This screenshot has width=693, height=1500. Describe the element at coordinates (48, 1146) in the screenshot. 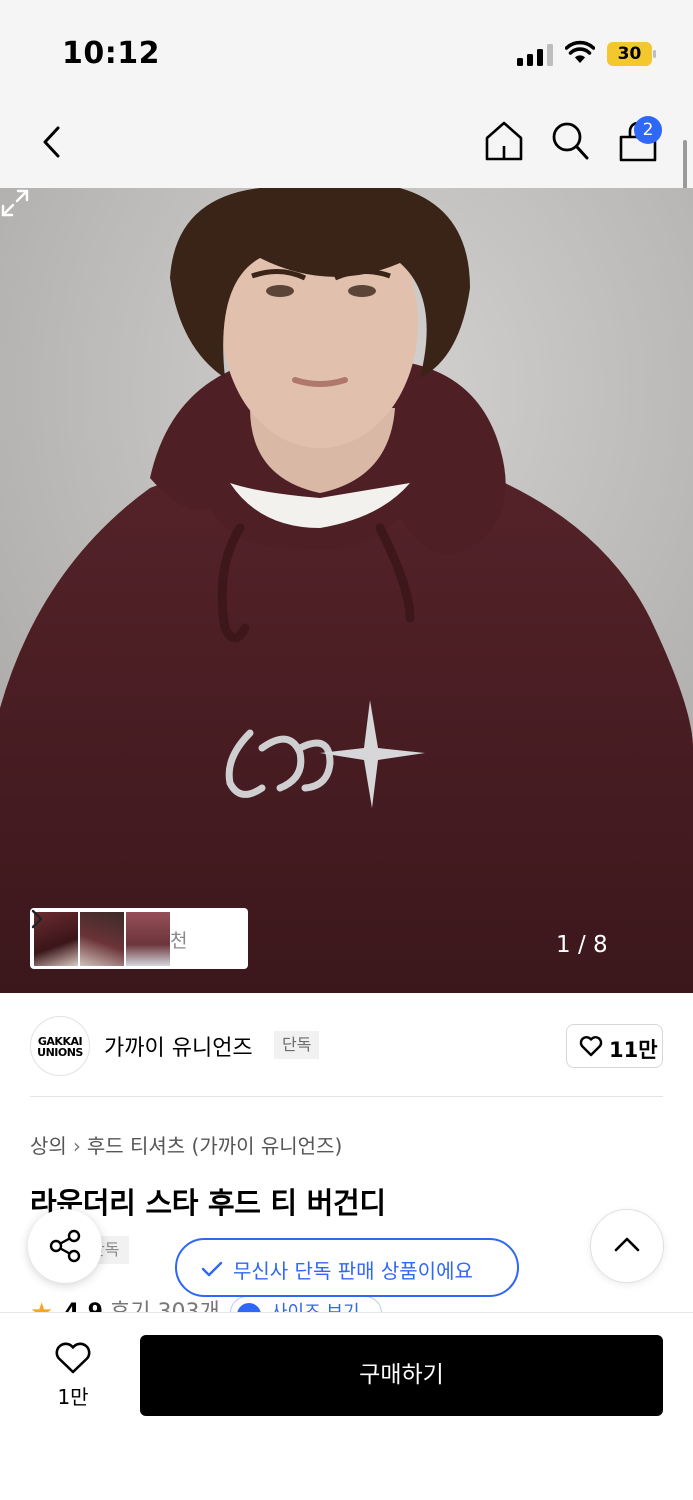

I see `breadcrumb-item: 상의` at that location.